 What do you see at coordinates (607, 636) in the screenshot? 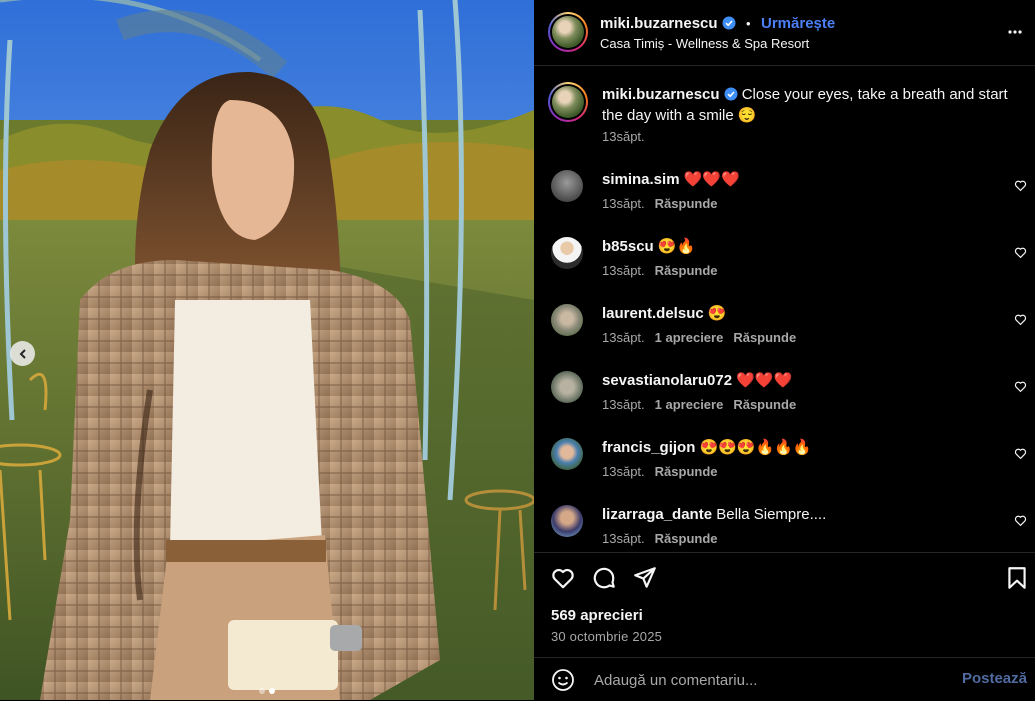
I see `post-date: 30 octombrie 2025` at bounding box center [607, 636].